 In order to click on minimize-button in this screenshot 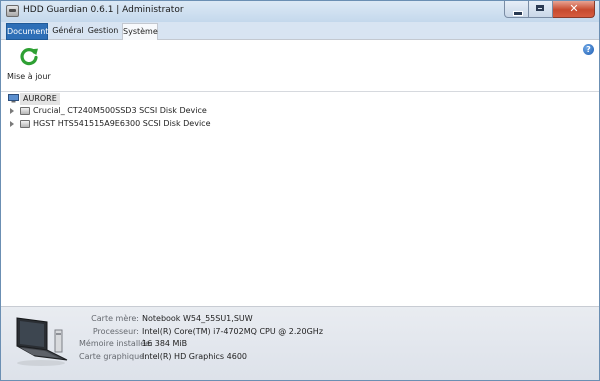, I will do `click(516, 9)`.